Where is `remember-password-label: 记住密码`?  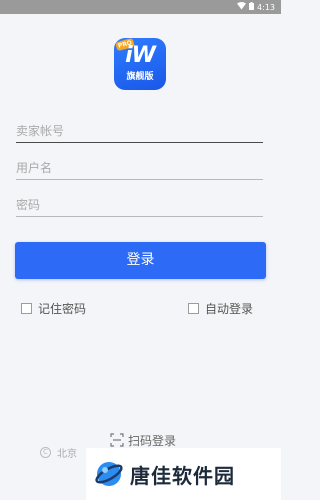
remember-password-label: 记住密码 is located at coordinates (62, 308).